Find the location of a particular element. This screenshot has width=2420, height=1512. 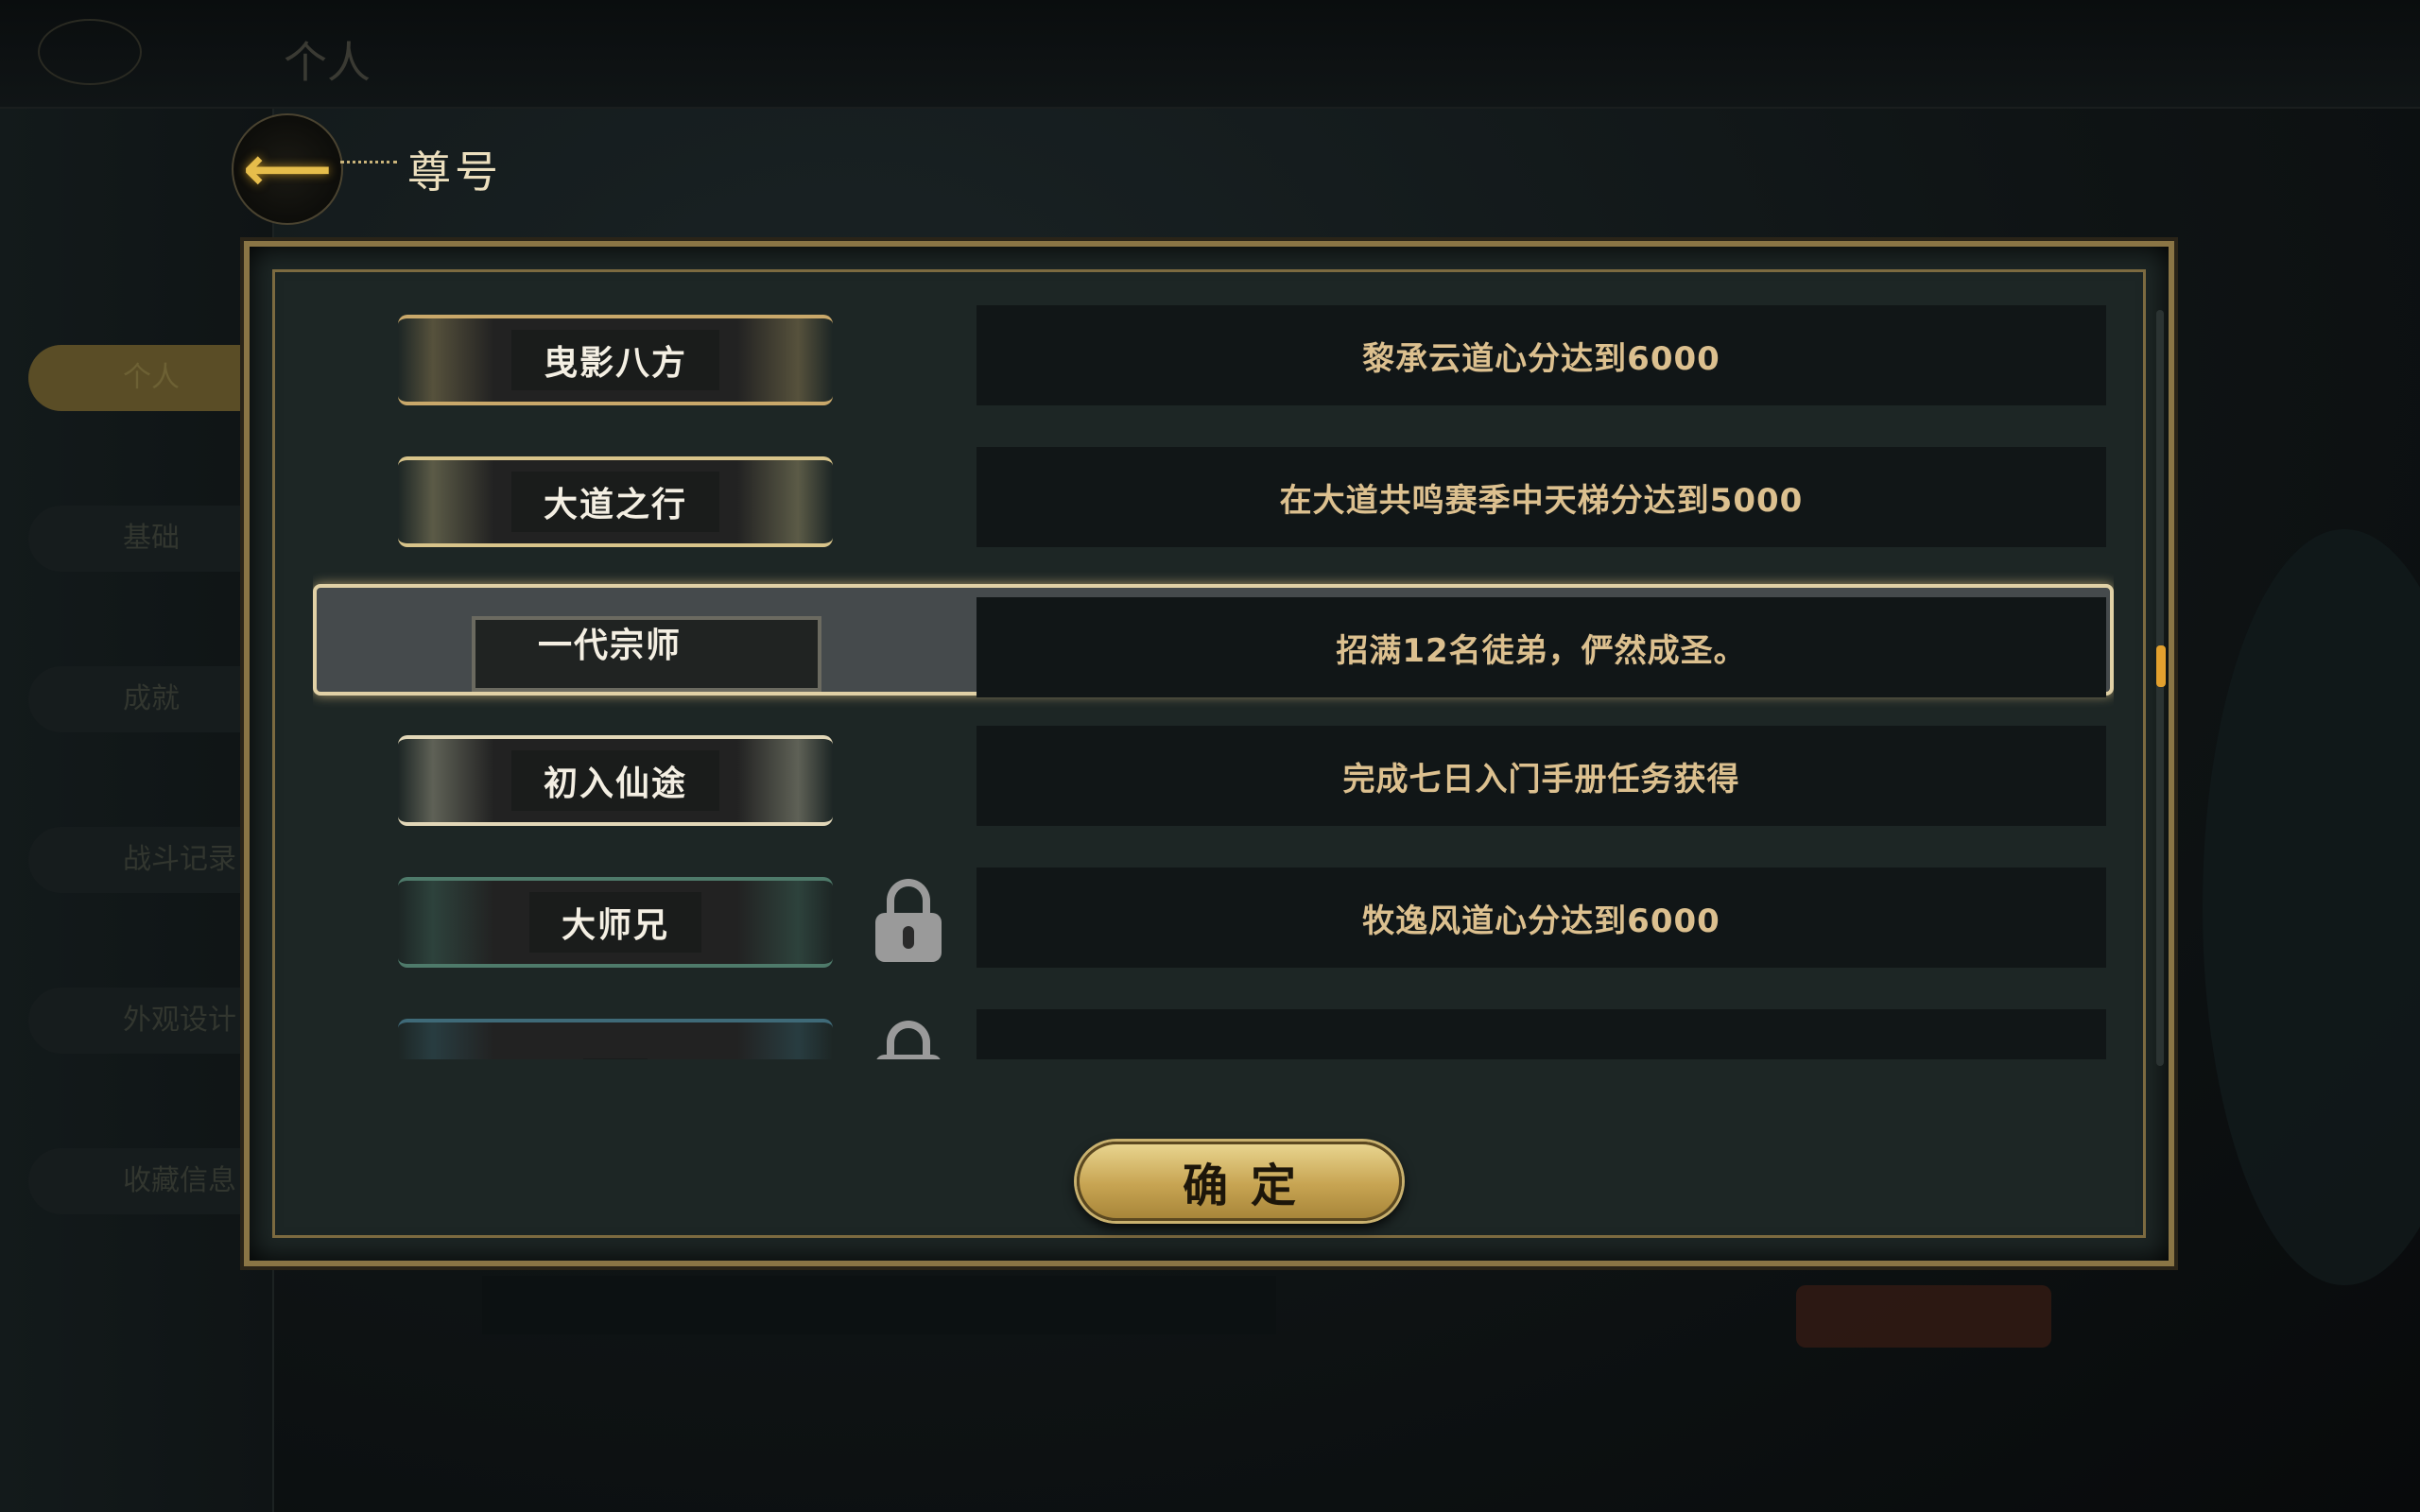

title-row: 曳影八方 黎承云道心分达到6000 is located at coordinates (1213, 361).